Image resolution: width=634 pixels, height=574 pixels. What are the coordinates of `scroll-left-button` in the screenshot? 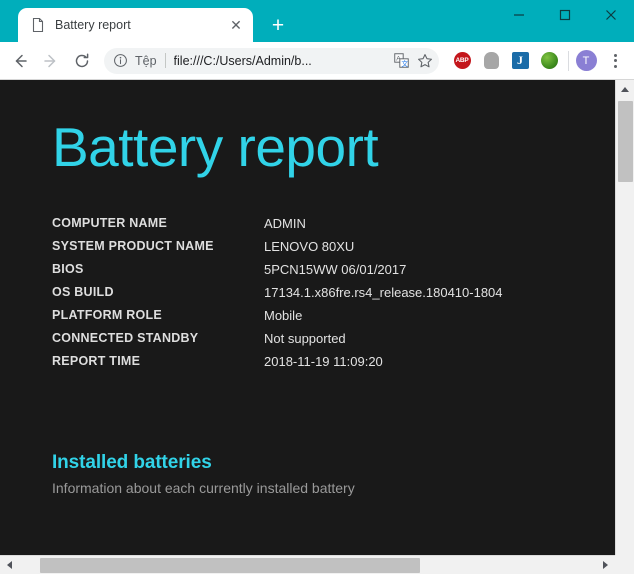 It's located at (9, 565).